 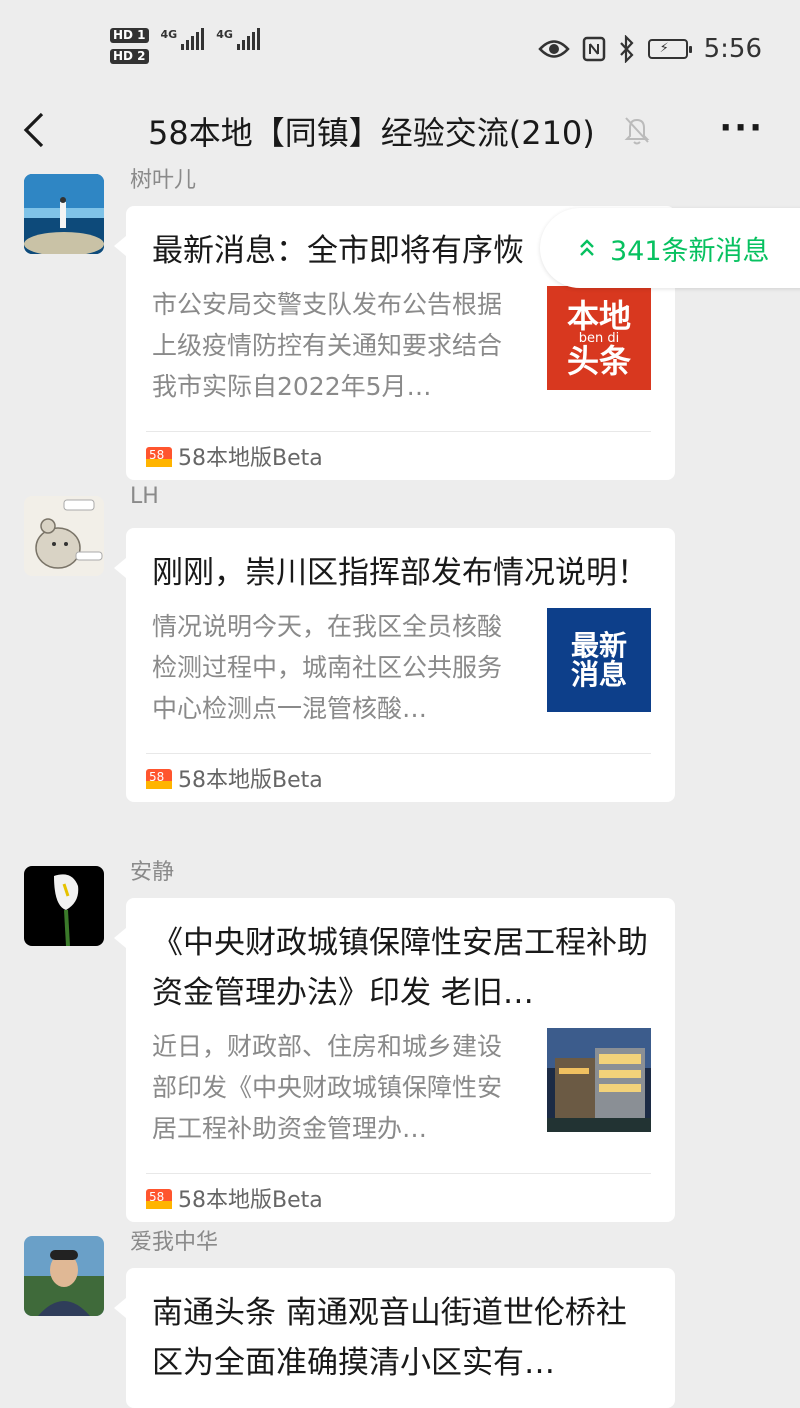 What do you see at coordinates (599, 338) in the screenshot?
I see `article-thumbnail: 本地 ben di 头条` at bounding box center [599, 338].